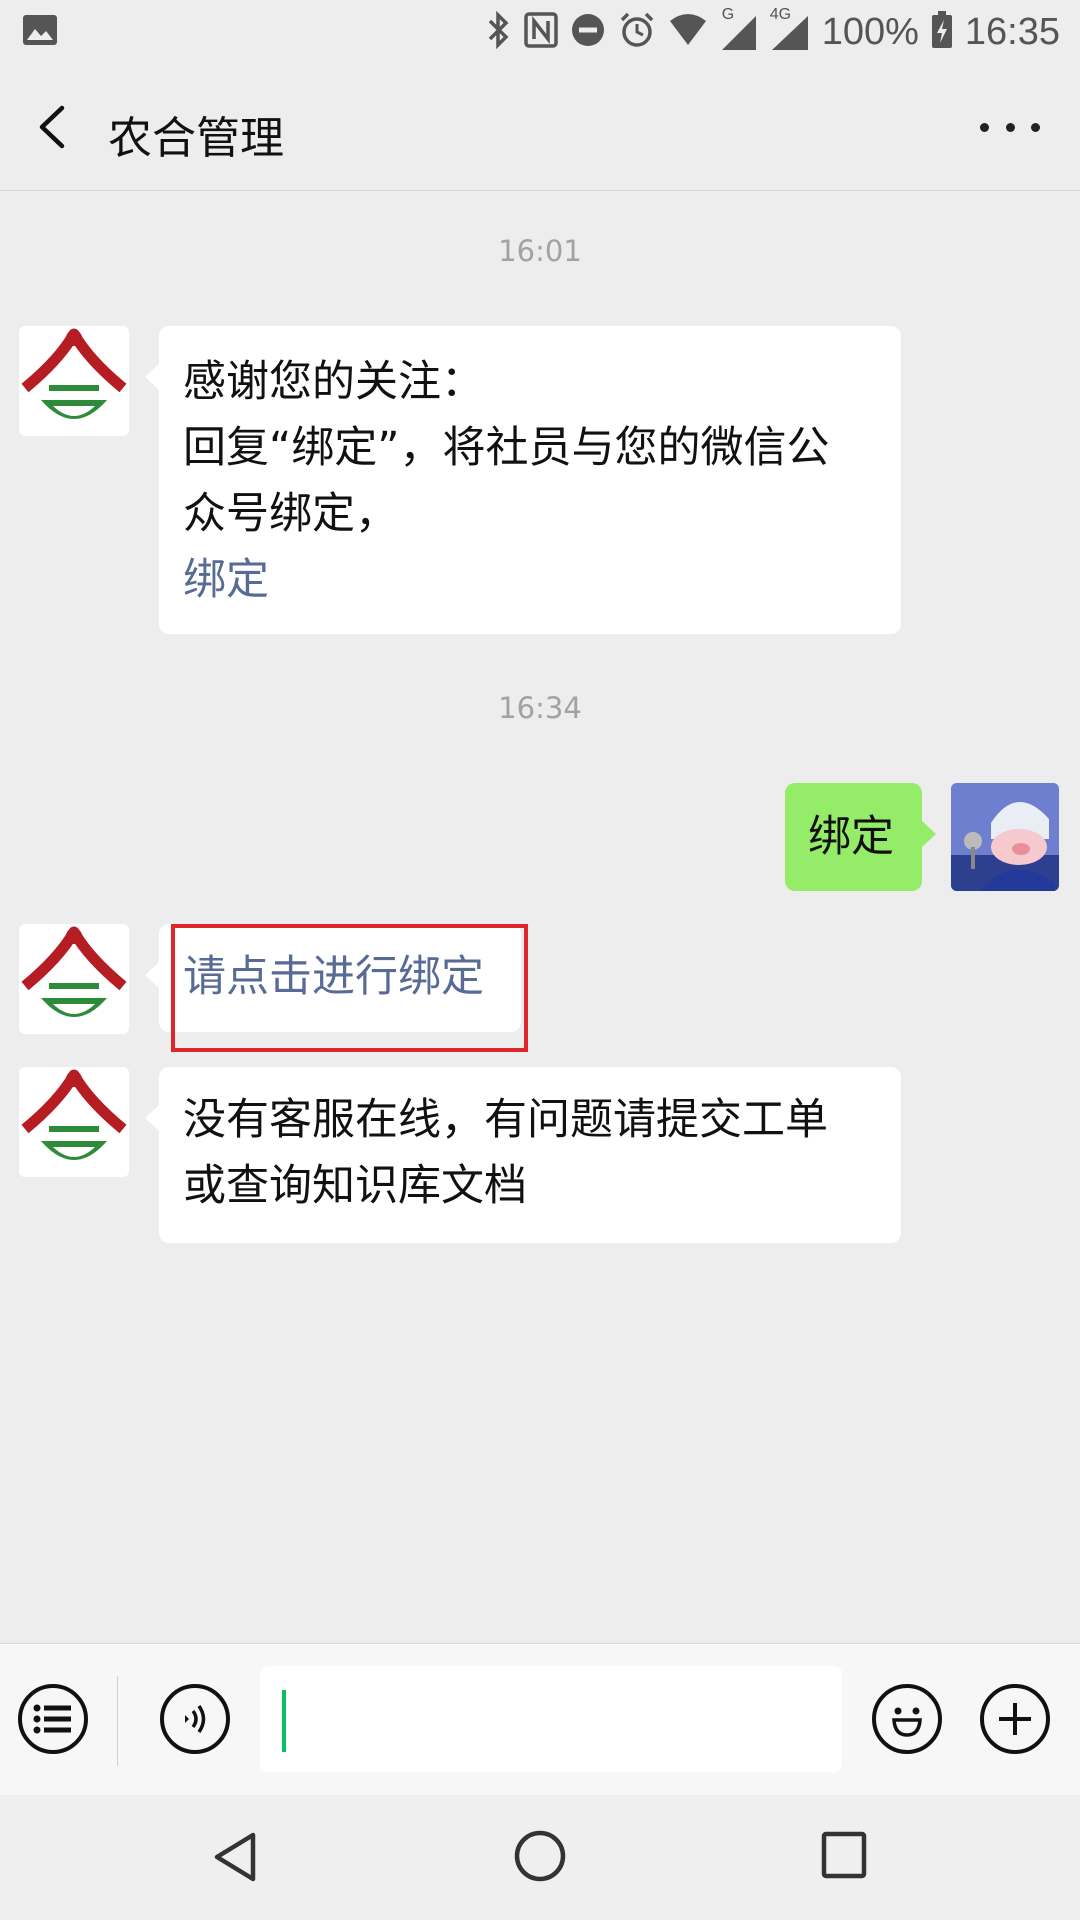 The width and height of the screenshot is (1080, 1920). What do you see at coordinates (870, 31) in the screenshot?
I see `battery-percent: 100%` at bounding box center [870, 31].